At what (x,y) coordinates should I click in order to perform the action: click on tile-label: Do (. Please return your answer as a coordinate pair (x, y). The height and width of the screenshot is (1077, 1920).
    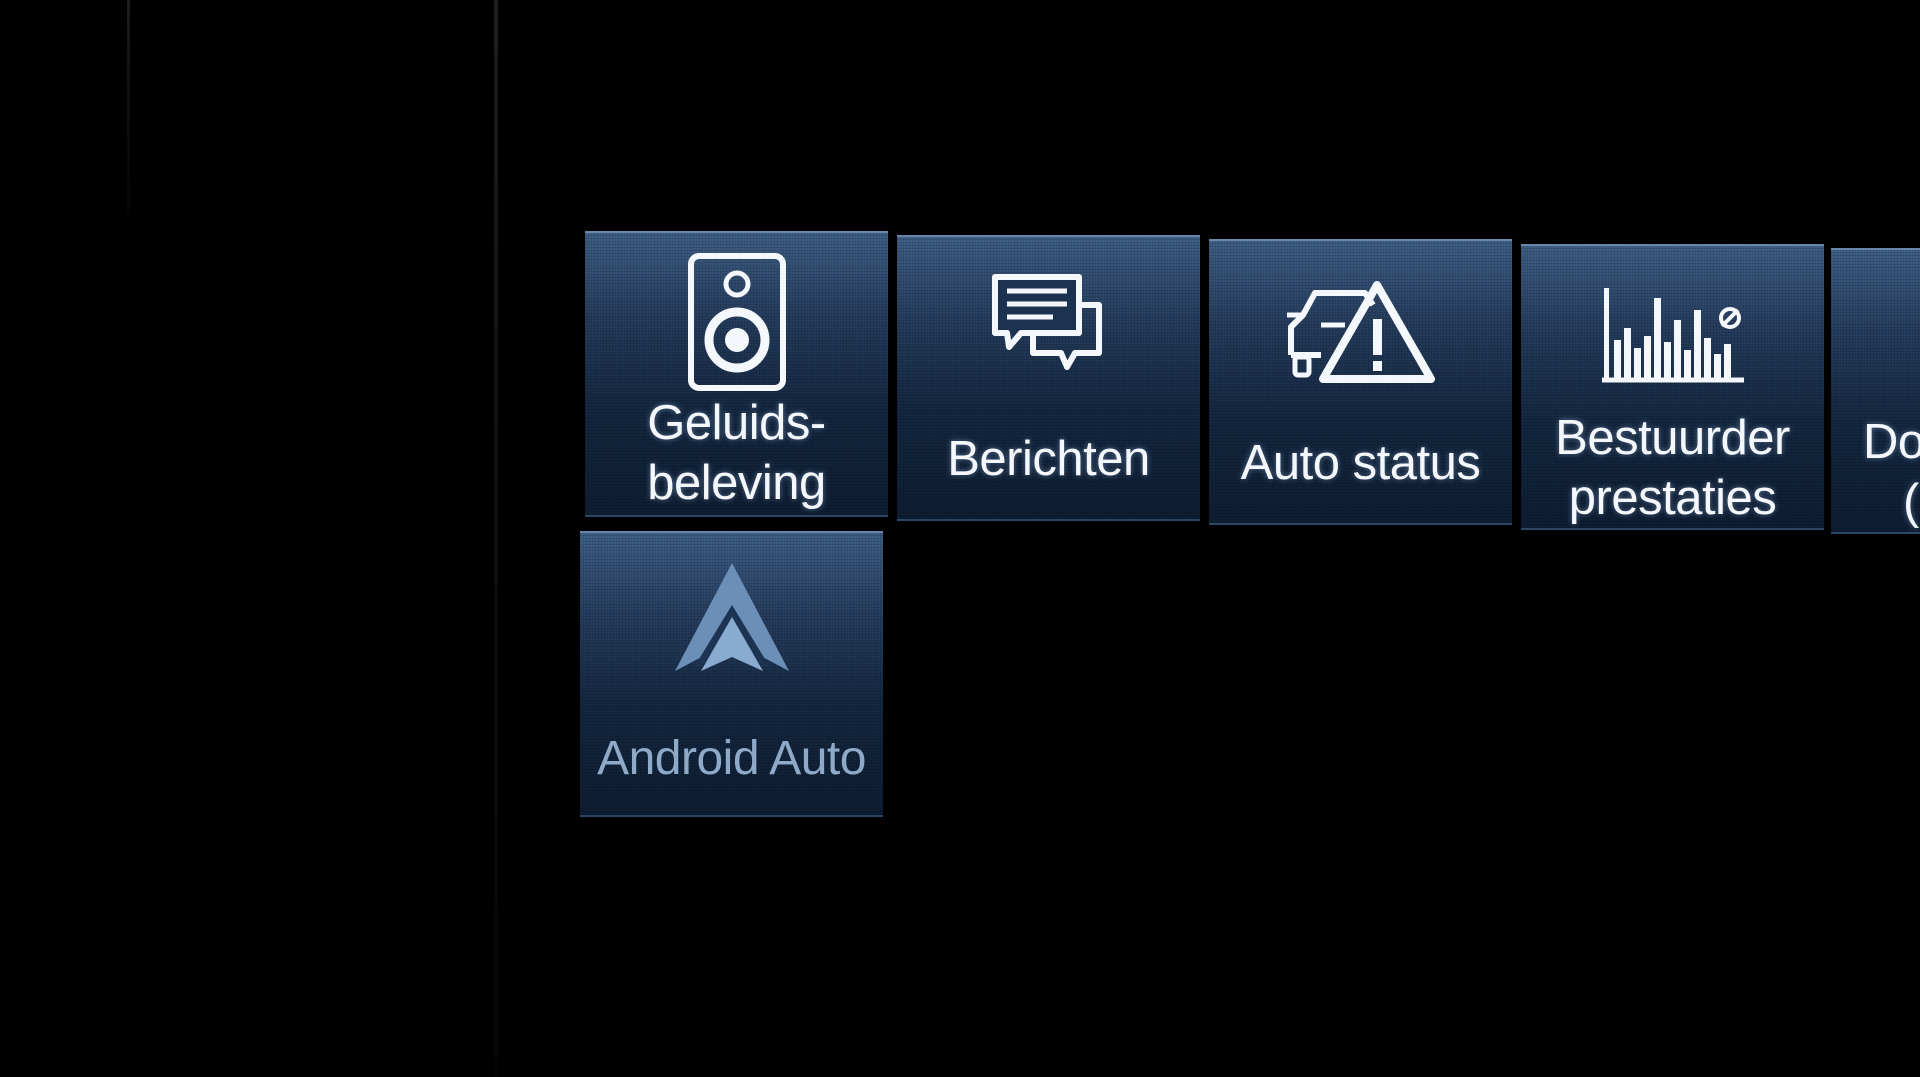
    Looking at the image, I should click on (1891, 472).